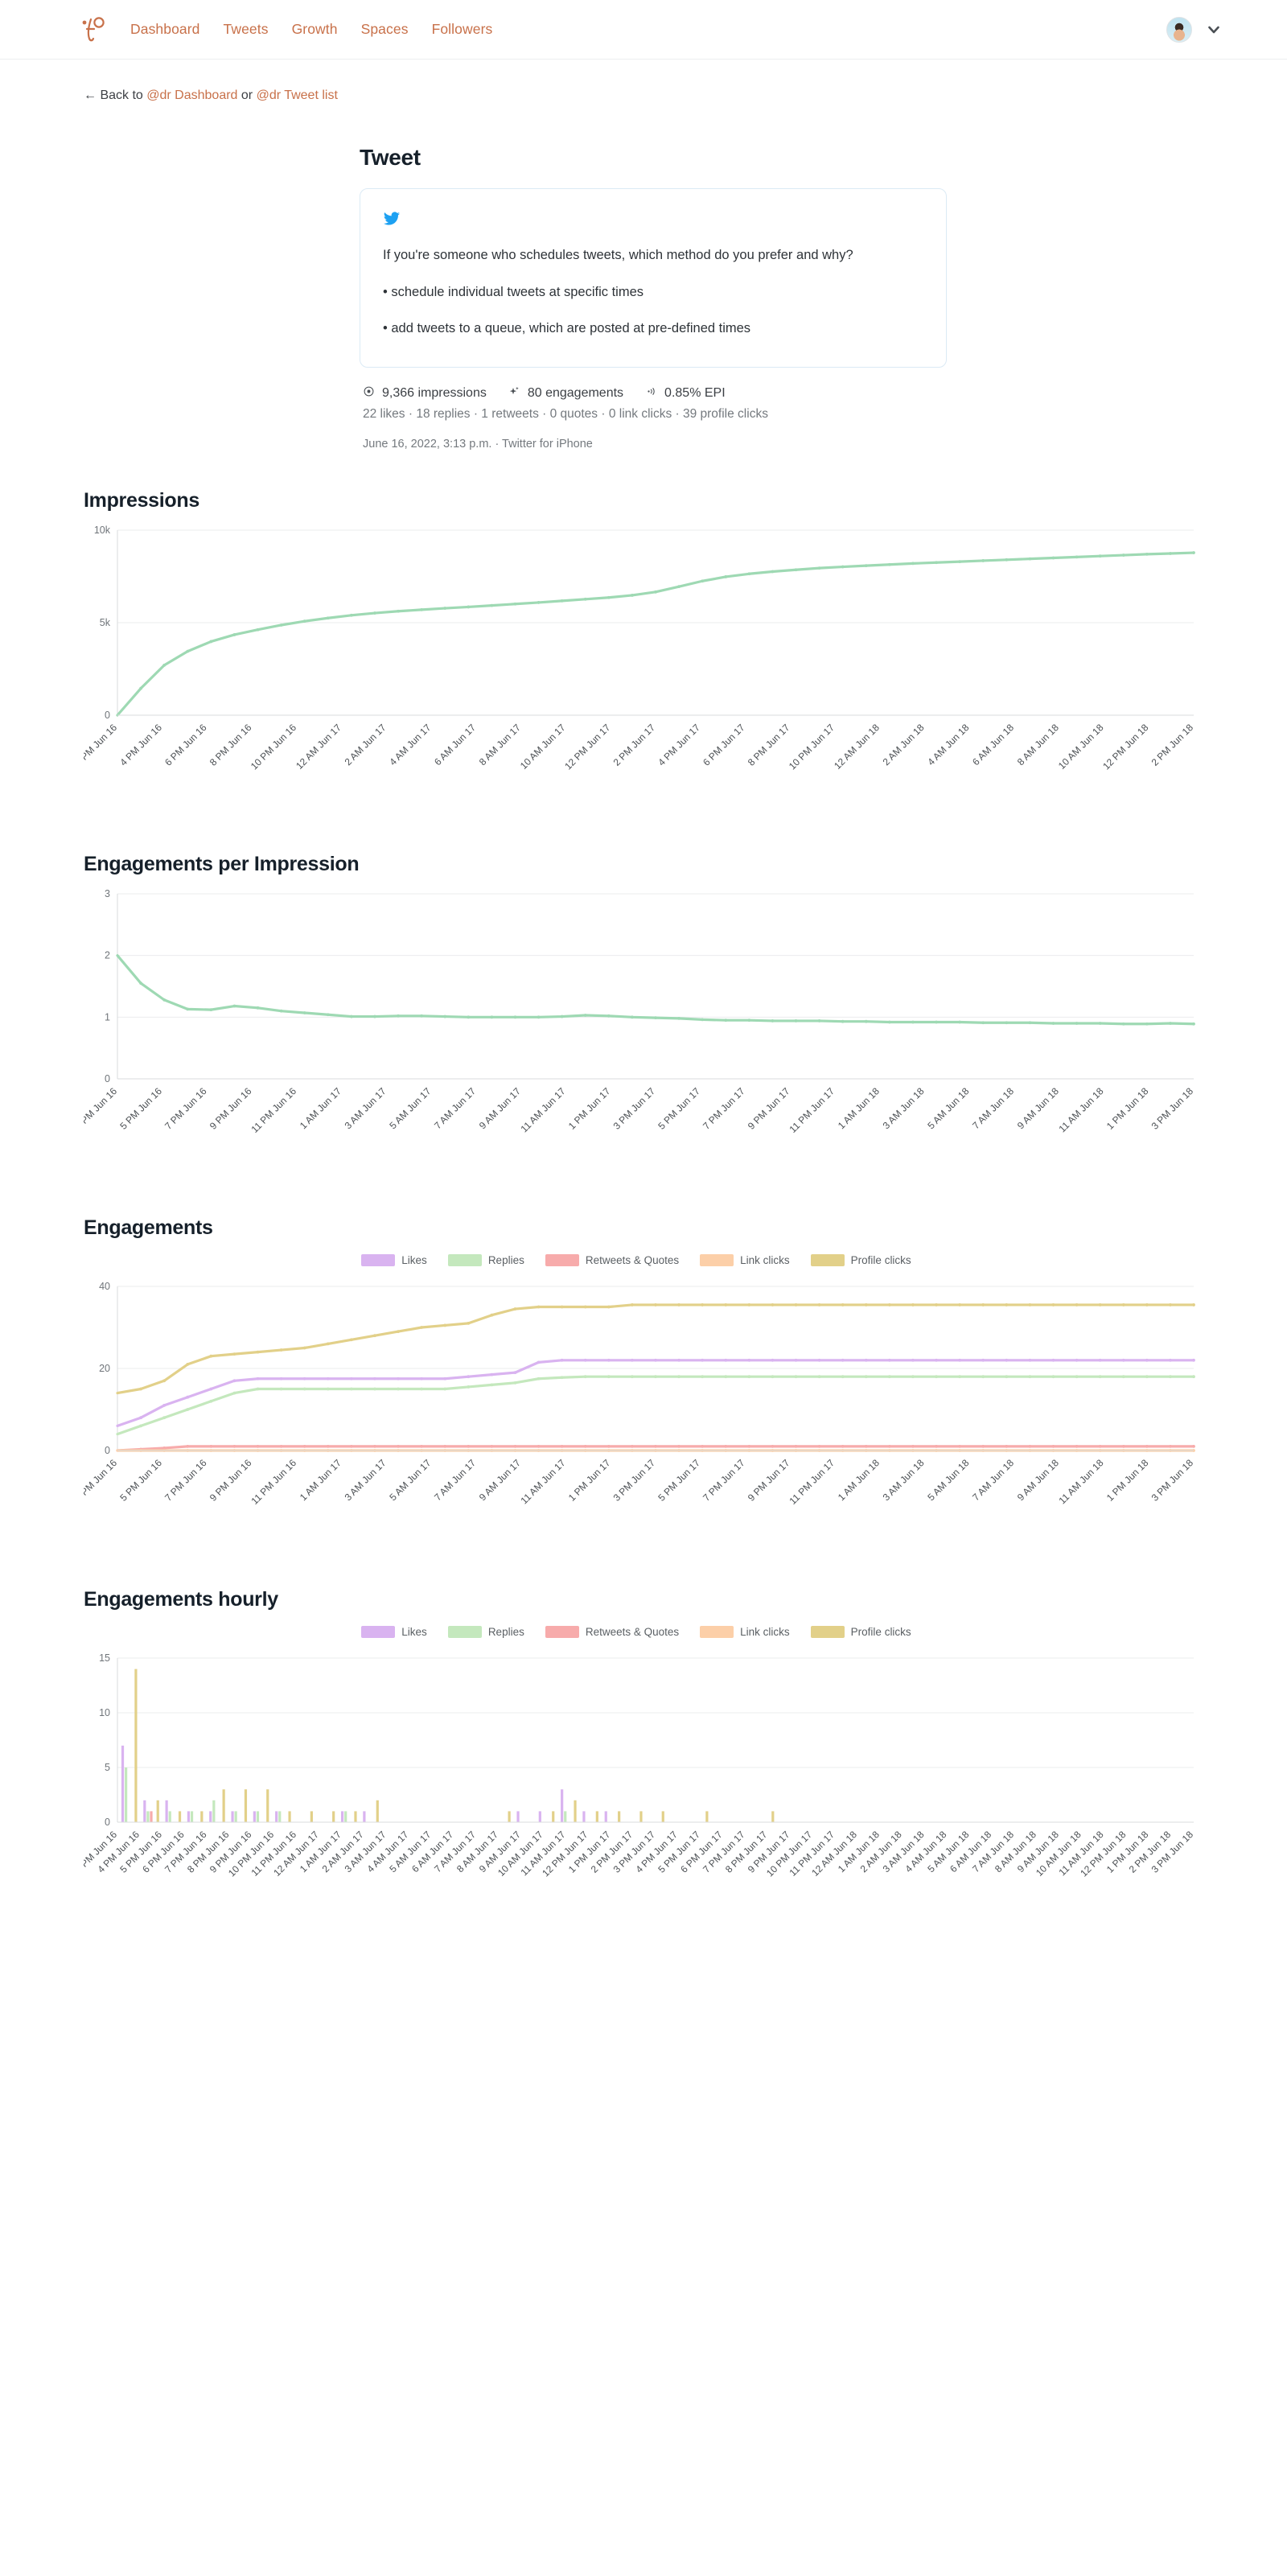 The width and height of the screenshot is (1287, 2576). What do you see at coordinates (1214, 30) in the screenshot?
I see `chevron-down-icon` at bounding box center [1214, 30].